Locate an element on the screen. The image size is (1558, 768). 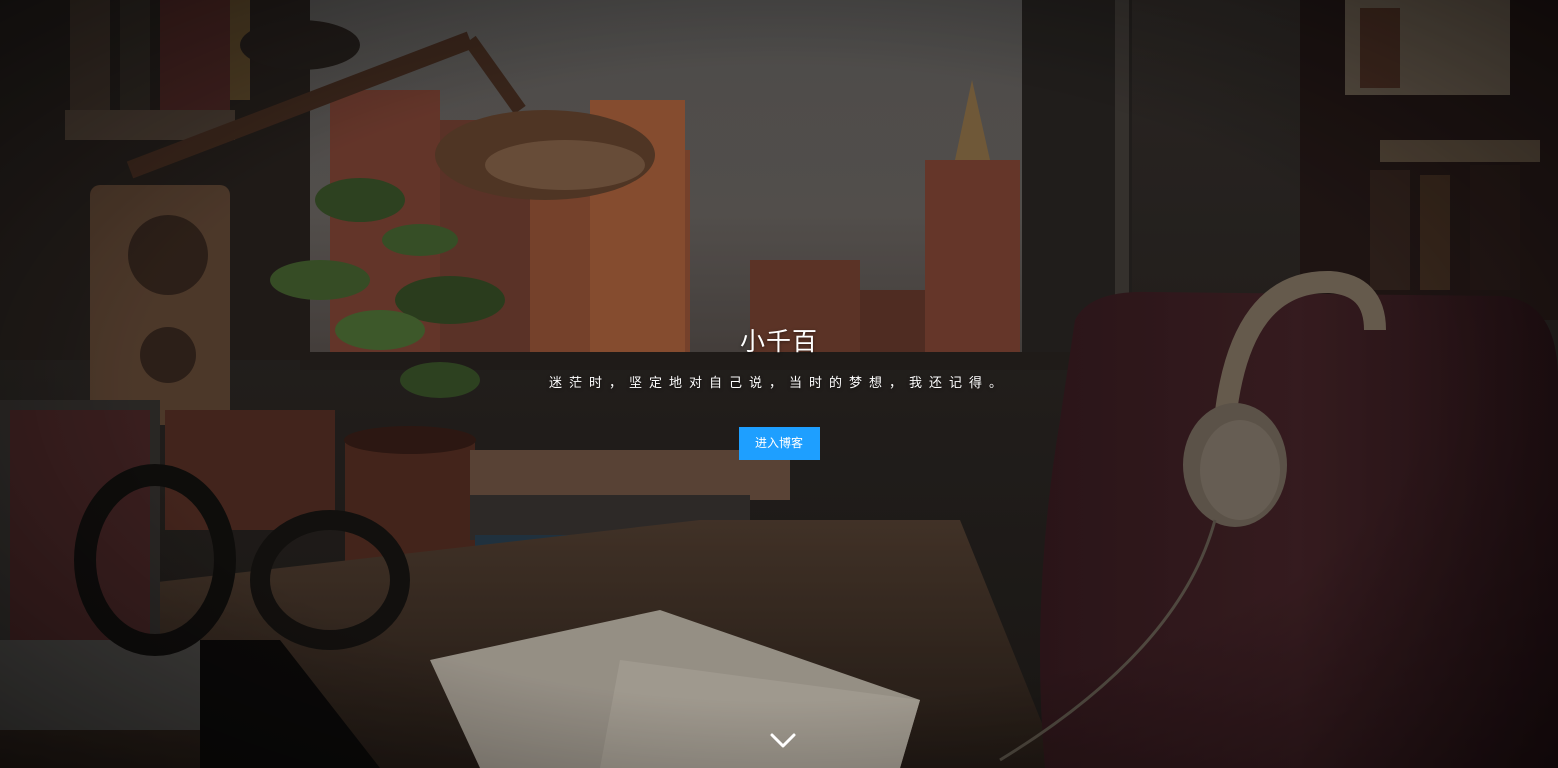
scroll-down-button is located at coordinates (783, 742).